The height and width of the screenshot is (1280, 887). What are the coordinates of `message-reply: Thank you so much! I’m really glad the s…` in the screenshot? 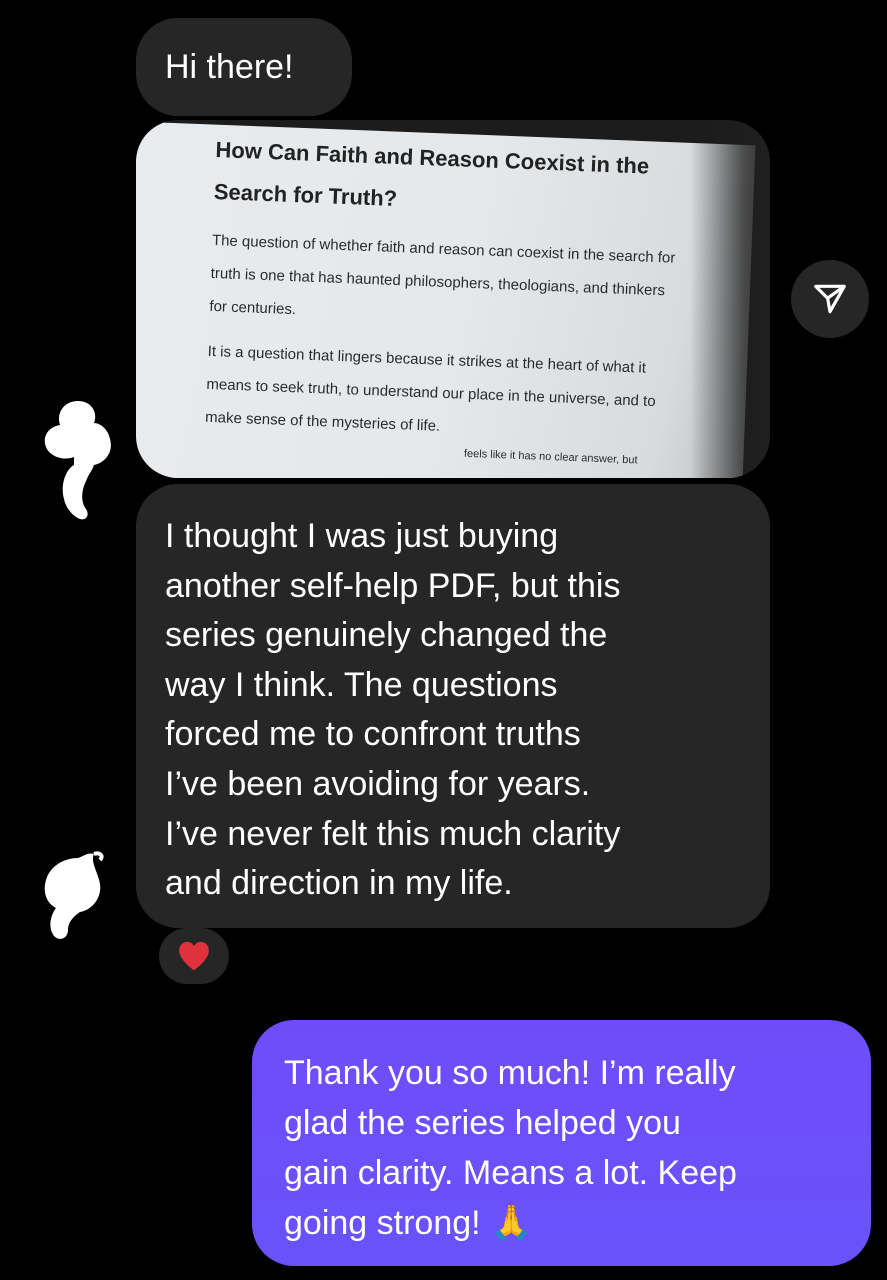 It's located at (561, 1143).